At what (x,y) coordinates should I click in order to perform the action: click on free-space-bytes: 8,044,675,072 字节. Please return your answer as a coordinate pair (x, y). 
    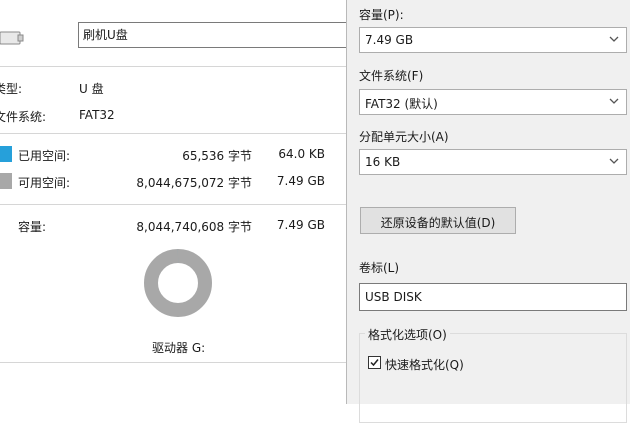
    Looking at the image, I should click on (194, 183).